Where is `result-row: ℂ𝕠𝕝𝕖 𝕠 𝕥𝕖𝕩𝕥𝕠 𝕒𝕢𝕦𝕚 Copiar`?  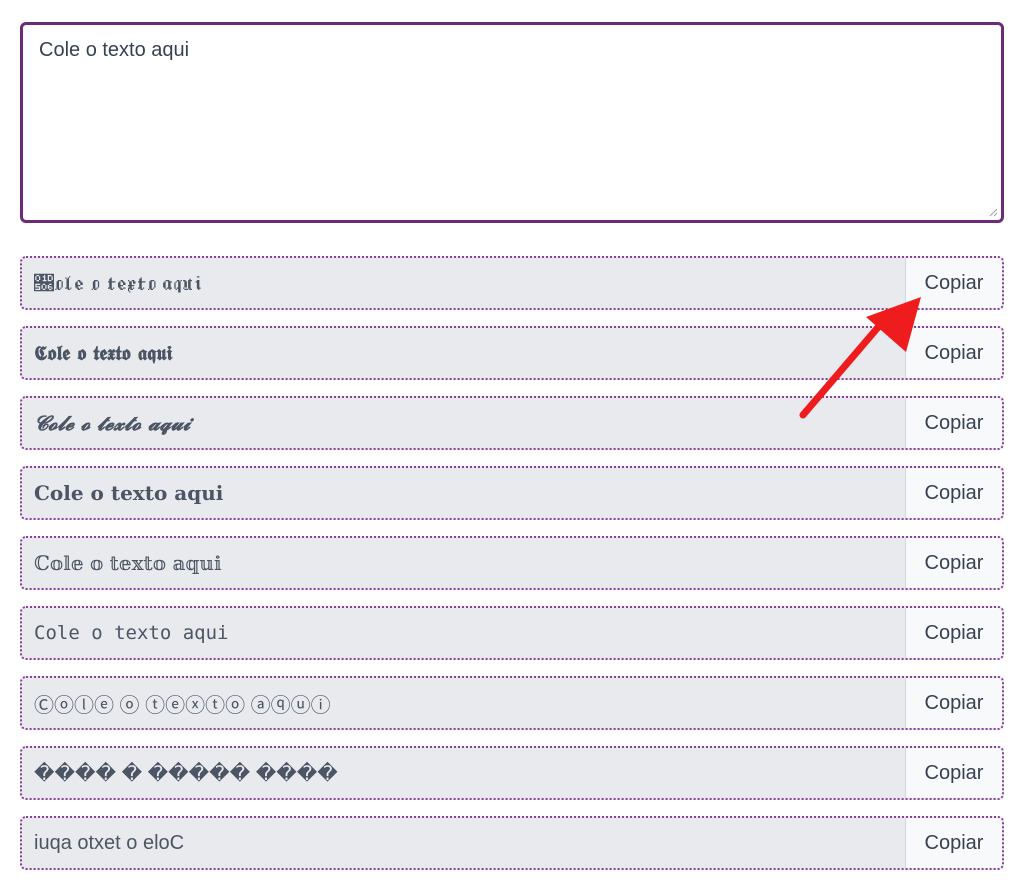
result-row: ℂ𝕠𝕝𝕖 𝕠 𝕥𝕖𝕩𝕥𝕠 𝕒𝕢𝕦𝕚 Copiar is located at coordinates (512, 563).